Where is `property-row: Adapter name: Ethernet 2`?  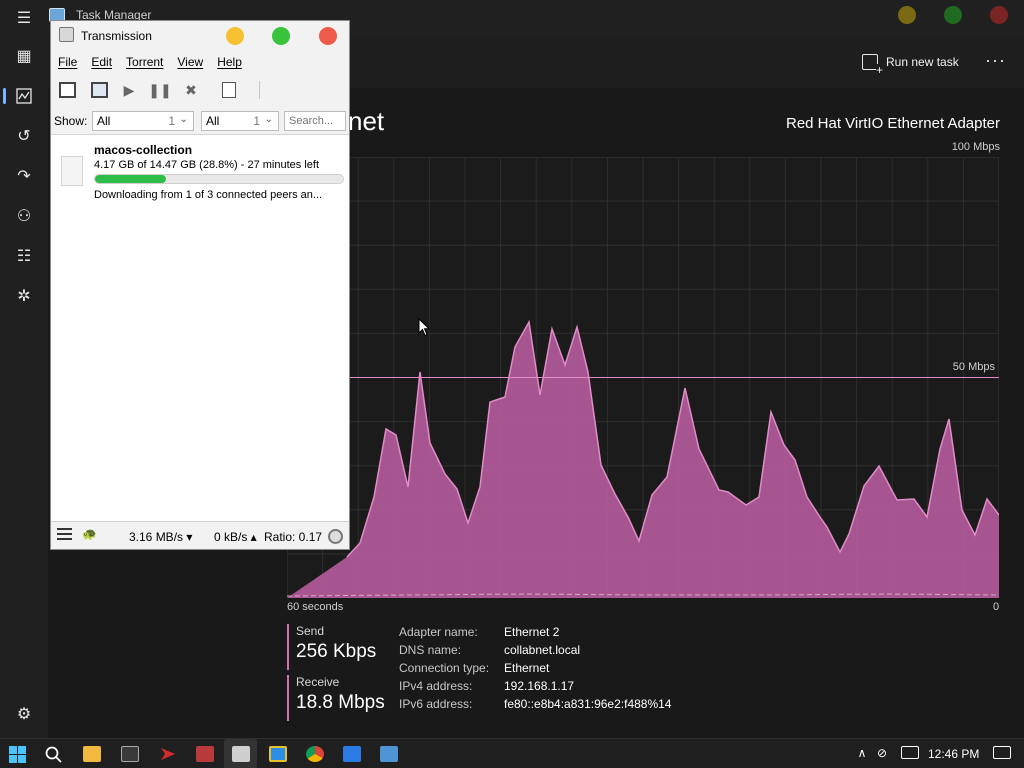
property-row: Adapter name: Ethernet 2 is located at coordinates (535, 634).